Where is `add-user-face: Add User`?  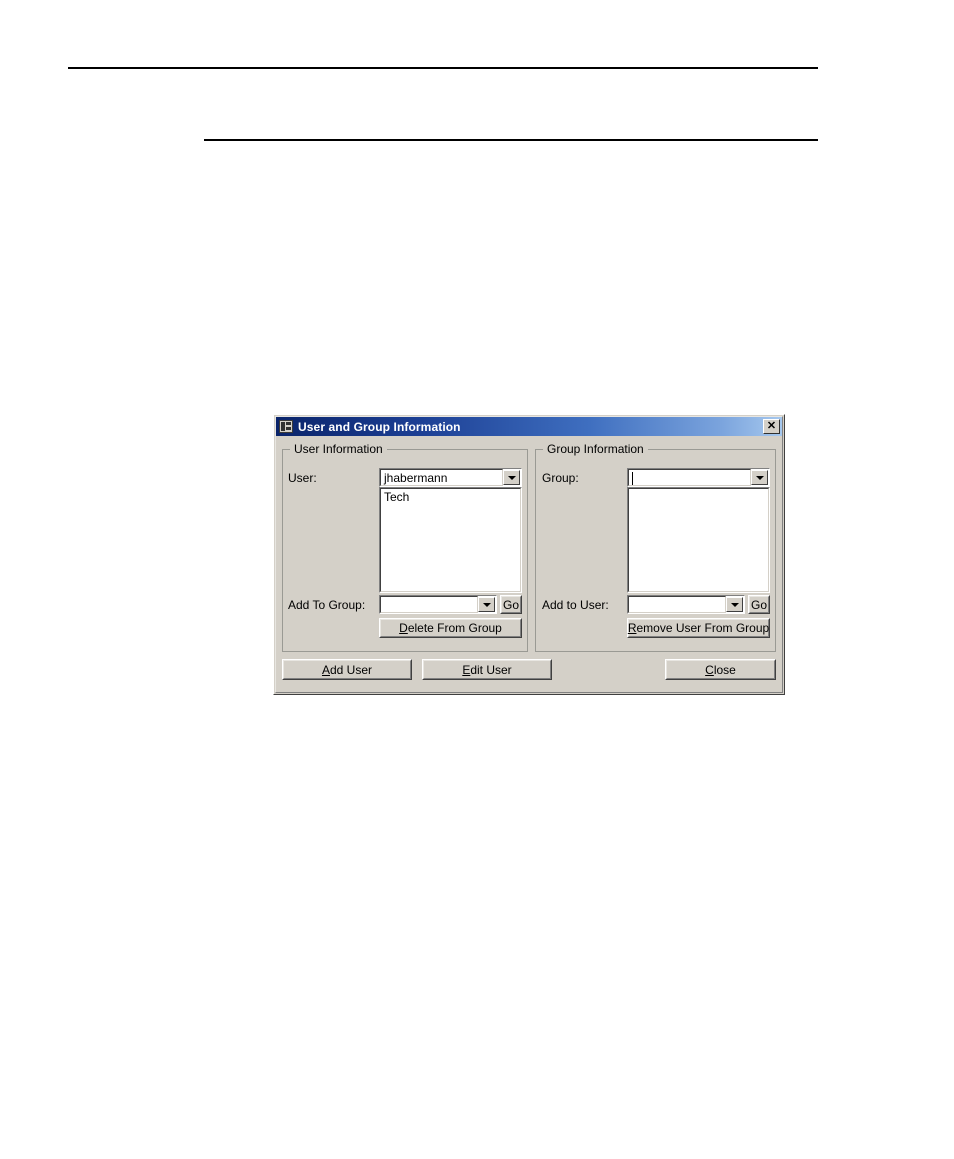 add-user-face: Add User is located at coordinates (347, 669).